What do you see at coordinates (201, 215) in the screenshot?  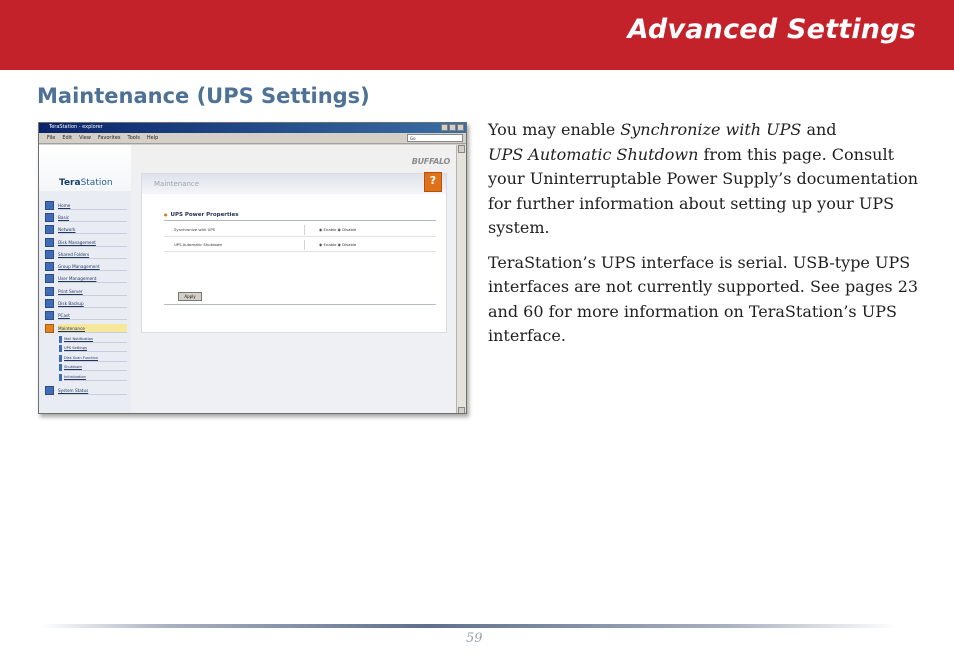 I see `ups-section-title: UPS Power Properties` at bounding box center [201, 215].